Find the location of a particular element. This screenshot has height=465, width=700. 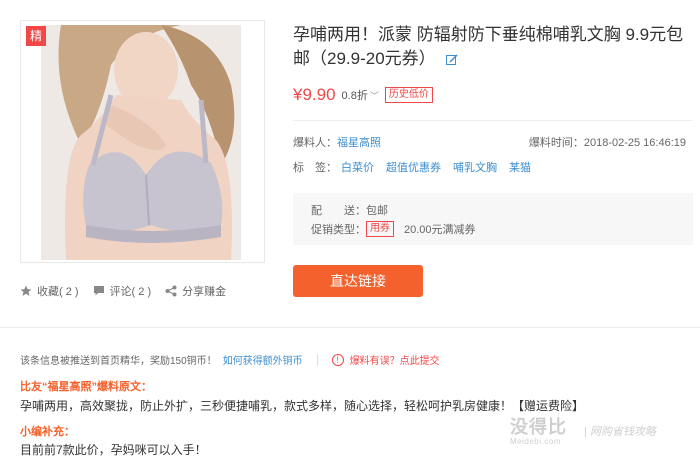

star-icon is located at coordinates (26, 290).